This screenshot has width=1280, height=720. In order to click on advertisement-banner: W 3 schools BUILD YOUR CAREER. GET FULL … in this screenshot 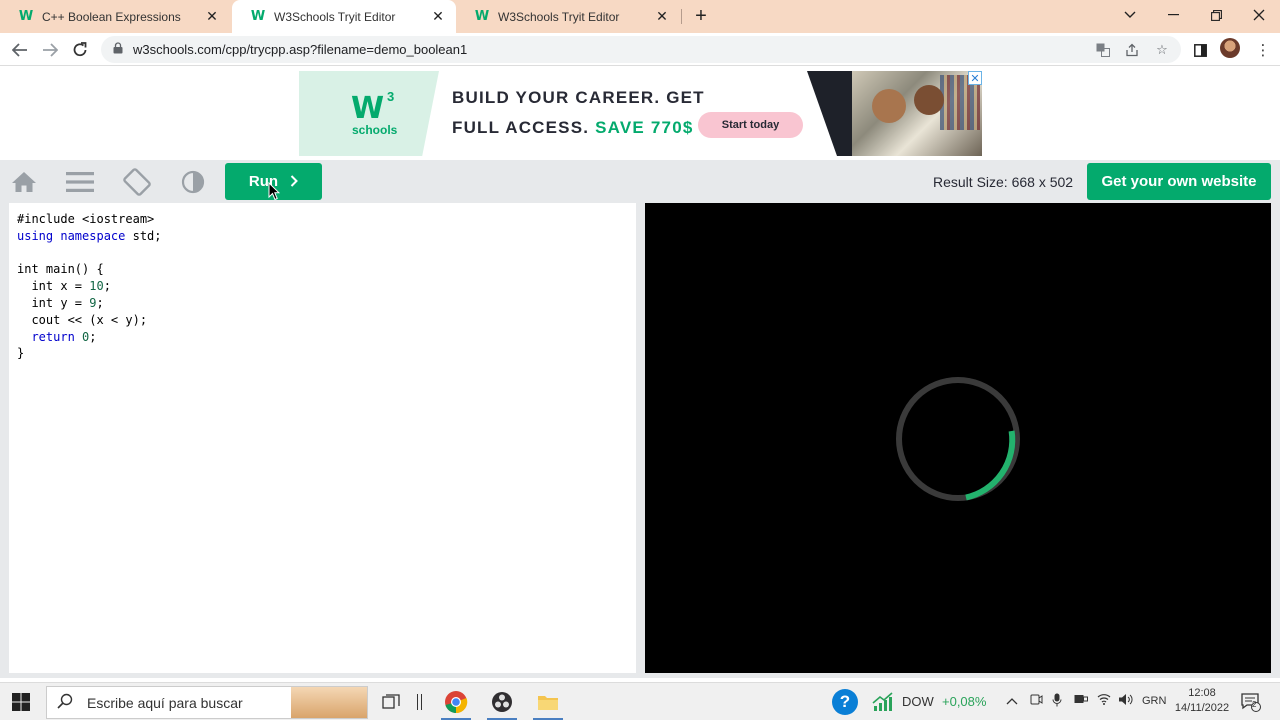, I will do `click(640, 113)`.